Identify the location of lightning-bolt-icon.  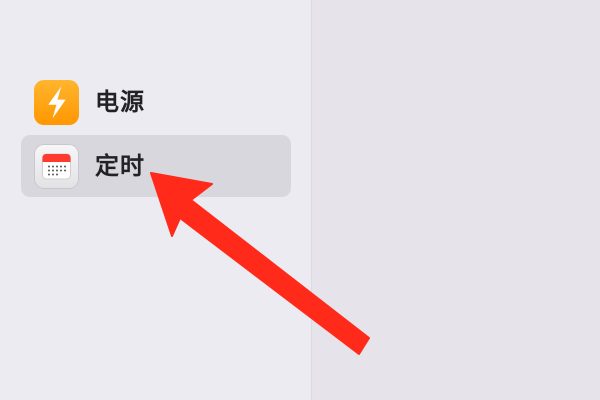
(56, 102).